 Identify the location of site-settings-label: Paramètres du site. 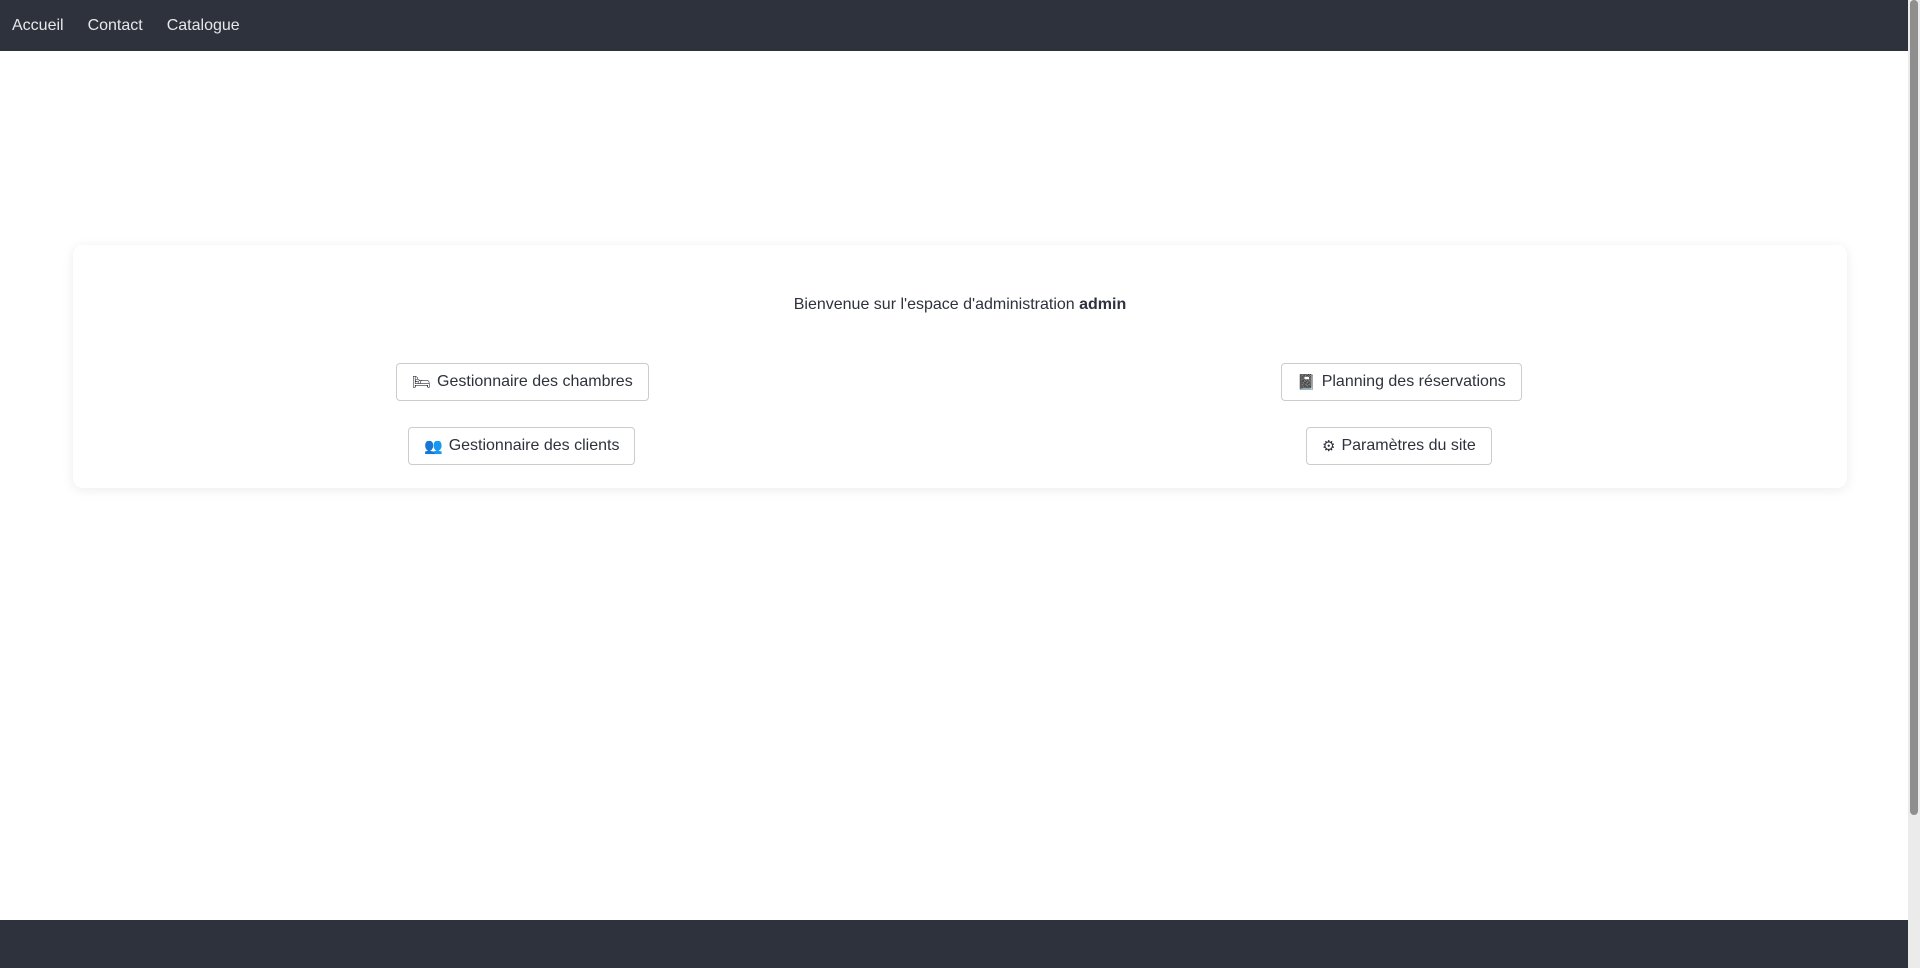
(1408, 445).